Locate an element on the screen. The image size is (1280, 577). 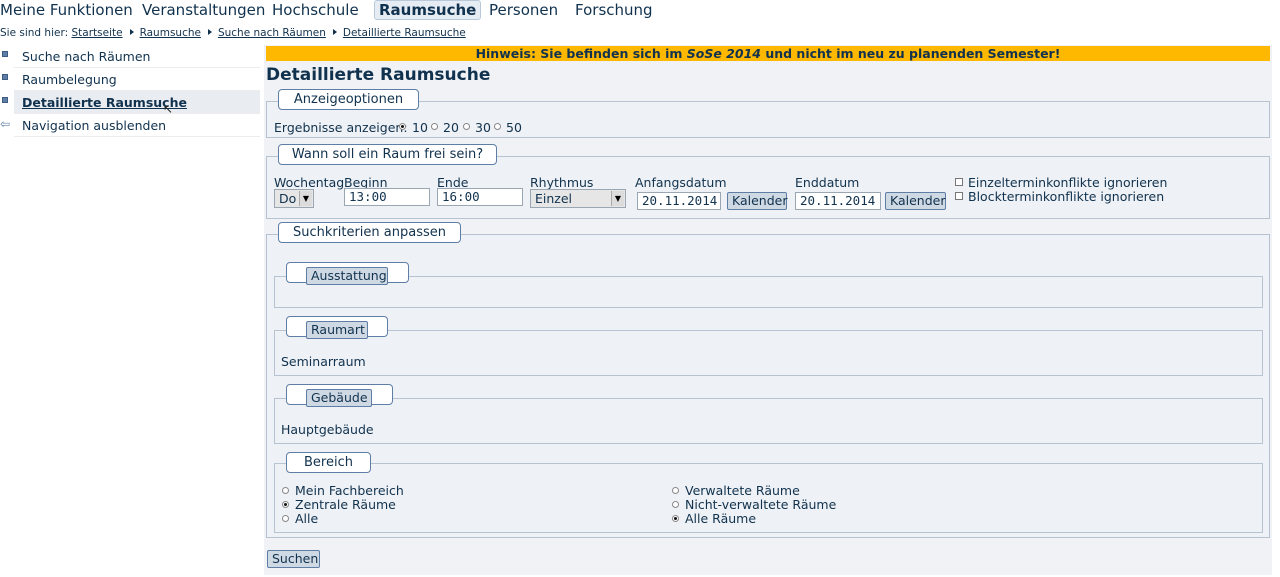
weekday-value: Do is located at coordinates (288, 198).